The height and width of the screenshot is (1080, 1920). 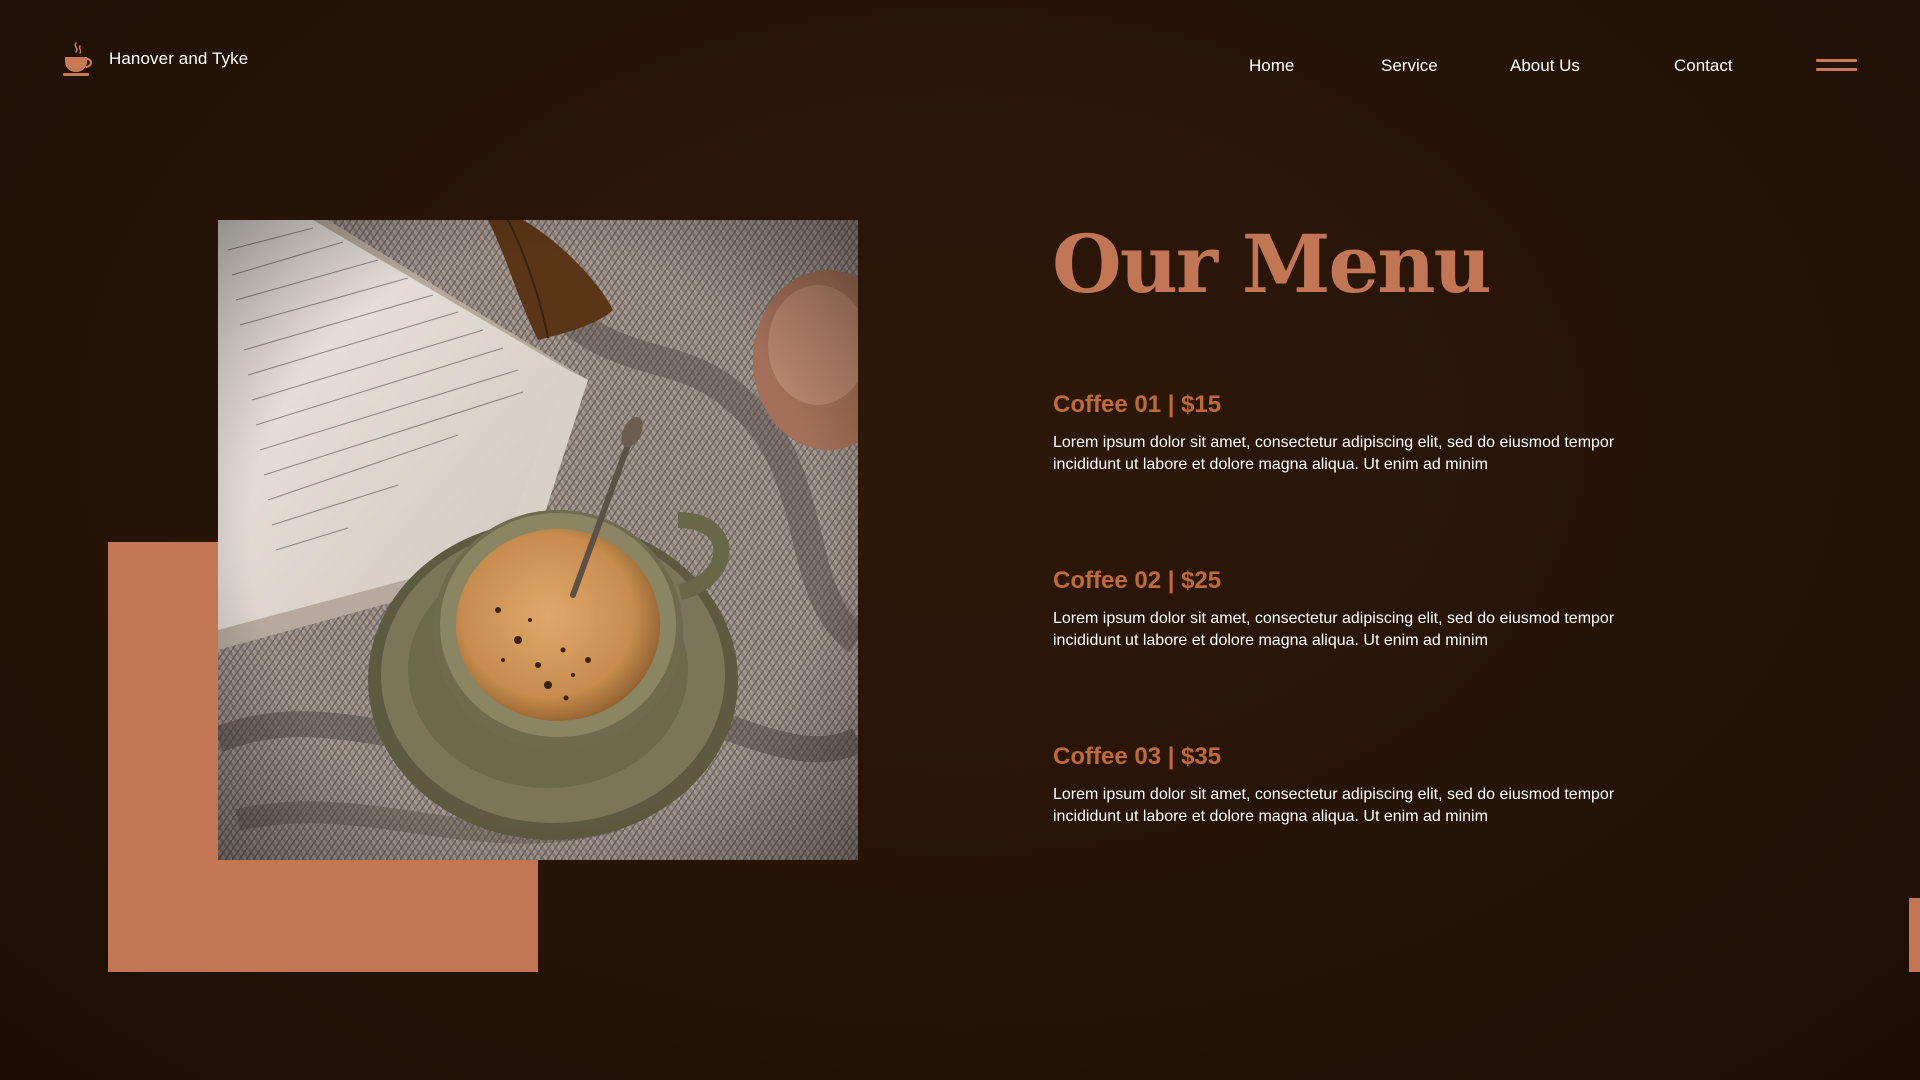 I want to click on menu-item-name: Coffee 01 | $15, so click(x=1137, y=404).